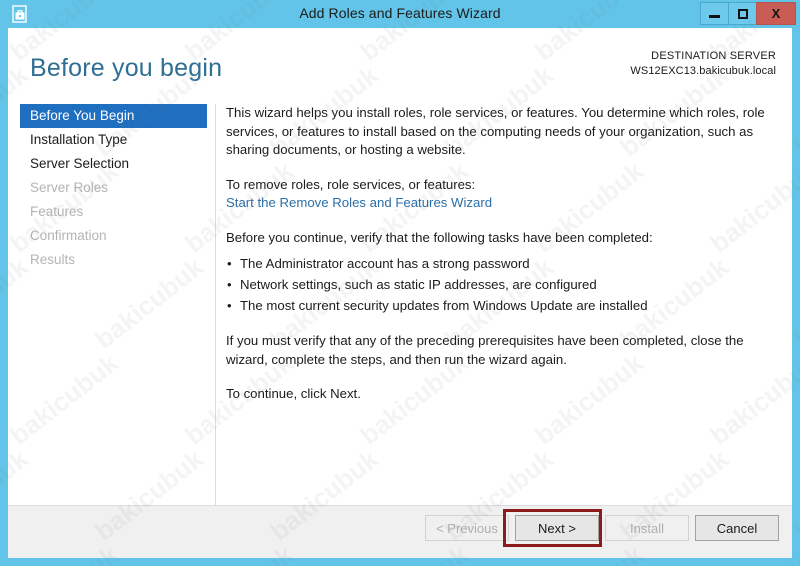 Image resolution: width=800 pixels, height=566 pixels. What do you see at coordinates (467, 528) in the screenshot?
I see `previous-button: < Previous` at bounding box center [467, 528].